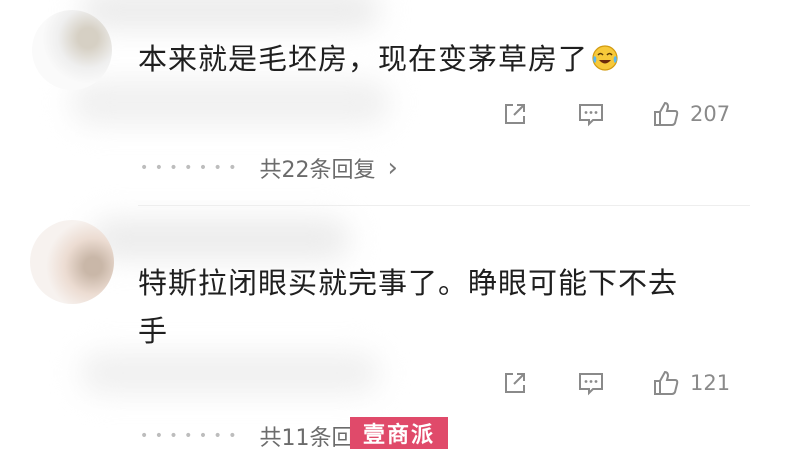 This screenshot has width=800, height=470. I want to click on replies-label: 共22条回复, so click(317, 170).